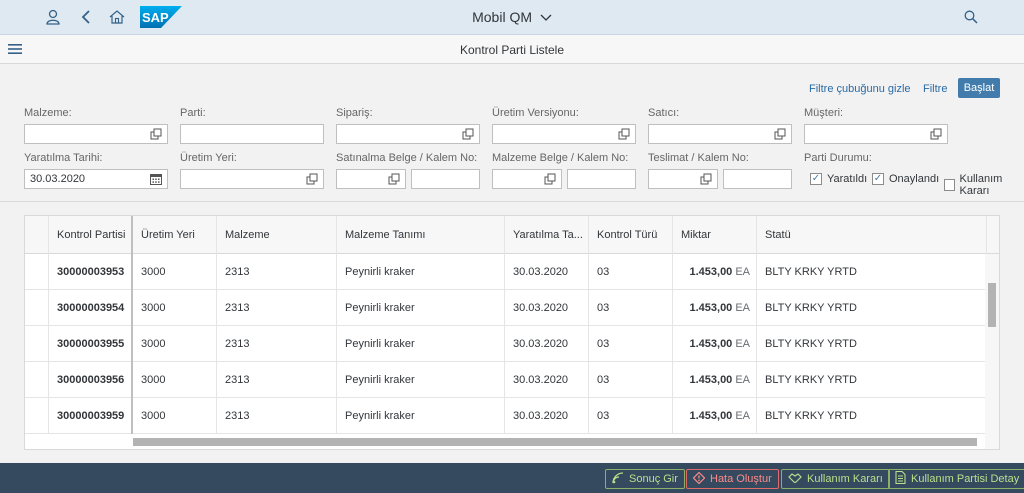 The width and height of the screenshot is (1024, 493). What do you see at coordinates (631, 235) in the screenshot?
I see `column-header-kontrol-turu: Kontrol Türü` at bounding box center [631, 235].